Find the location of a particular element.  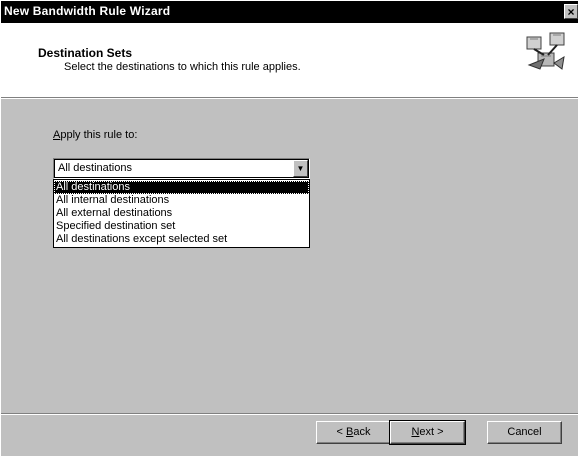

destination-combobox: All destinations ▼ is located at coordinates (181, 168).